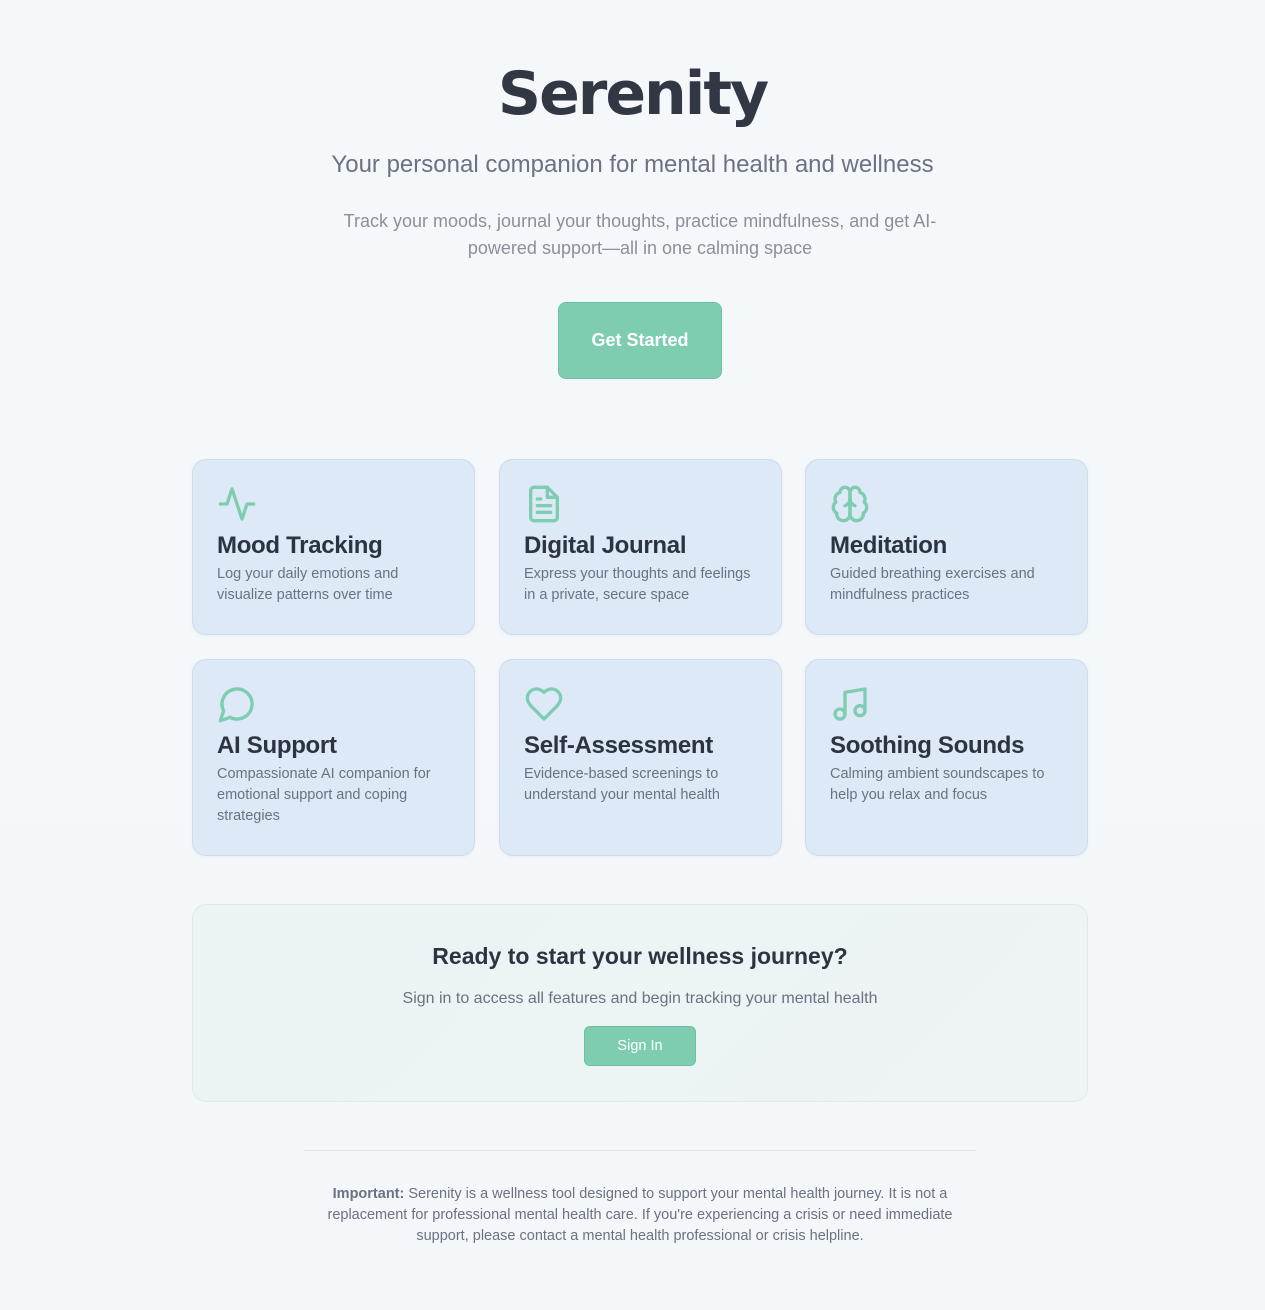  I want to click on feature-title: Soothing Sounds, so click(927, 745).